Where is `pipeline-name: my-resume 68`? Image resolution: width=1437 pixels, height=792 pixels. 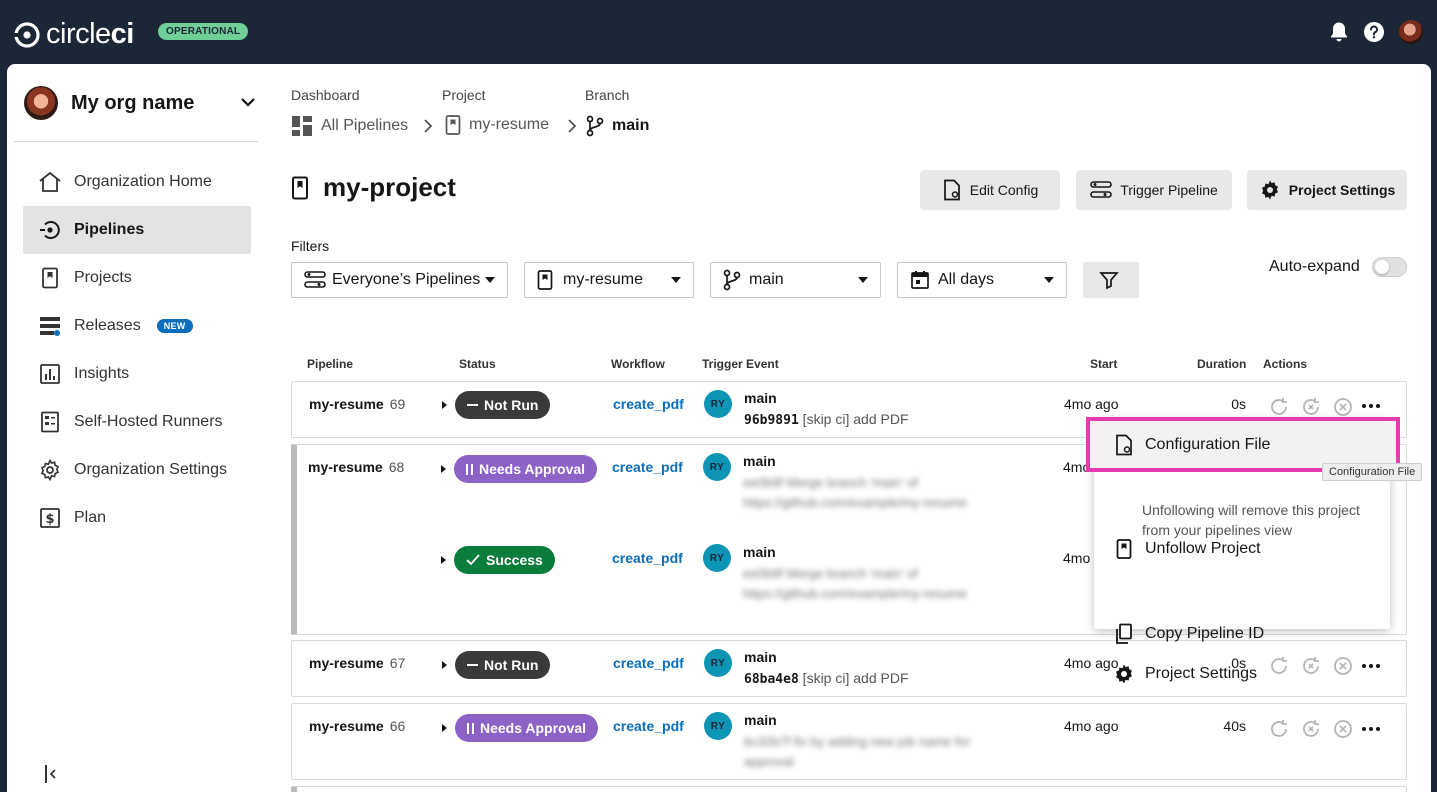 pipeline-name: my-resume 68 is located at coordinates (356, 467).